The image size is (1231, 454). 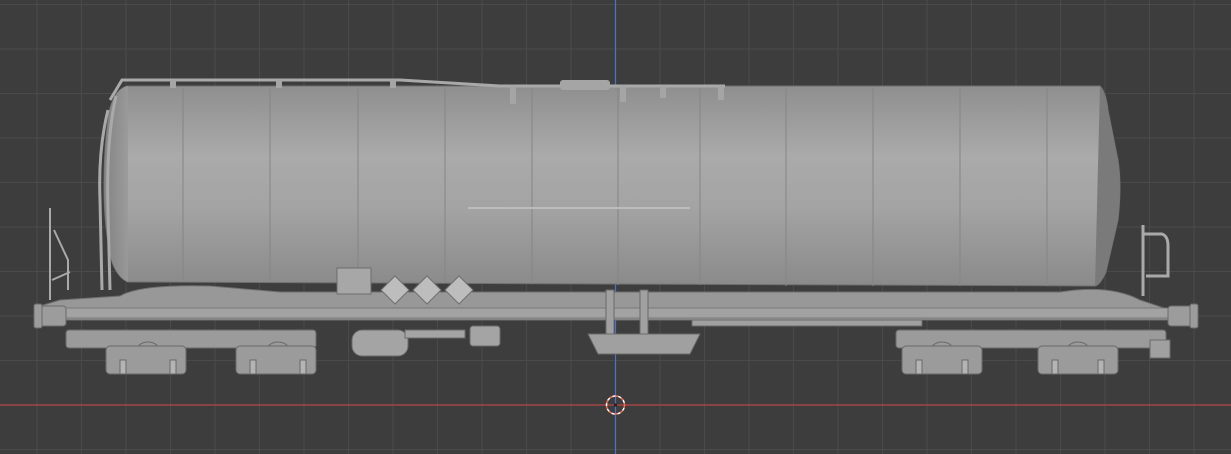 What do you see at coordinates (1183, 316) in the screenshot?
I see `buffer-right` at bounding box center [1183, 316].